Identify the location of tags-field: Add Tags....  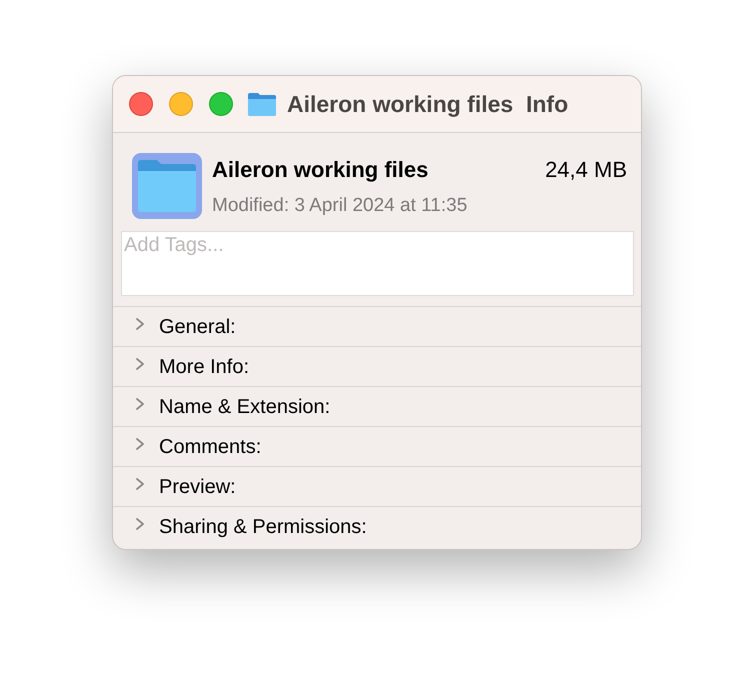
(377, 263).